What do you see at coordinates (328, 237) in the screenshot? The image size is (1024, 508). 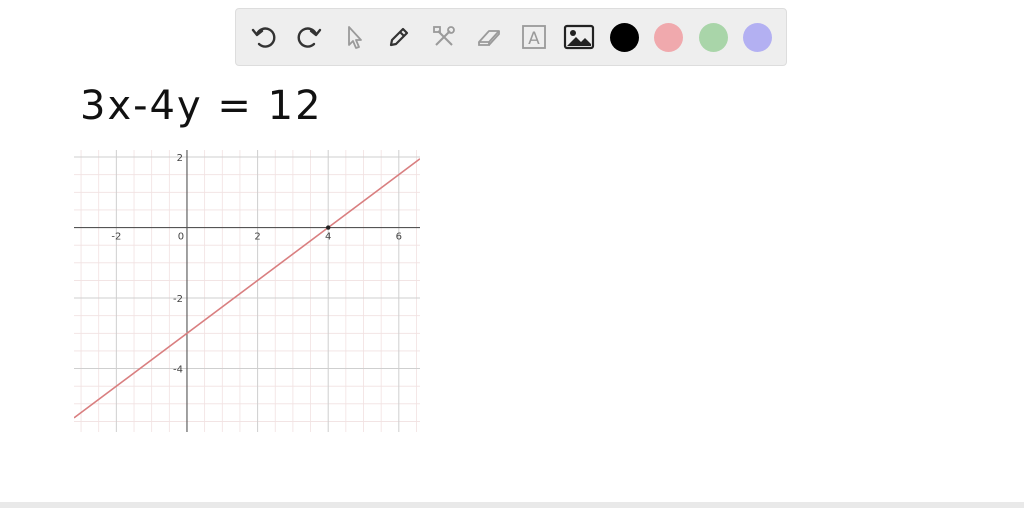 I see `x-tick-label: 4` at bounding box center [328, 237].